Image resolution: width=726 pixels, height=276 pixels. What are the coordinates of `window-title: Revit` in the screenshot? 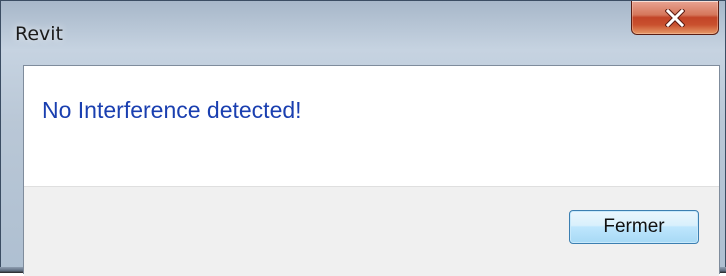 It's located at (39, 34).